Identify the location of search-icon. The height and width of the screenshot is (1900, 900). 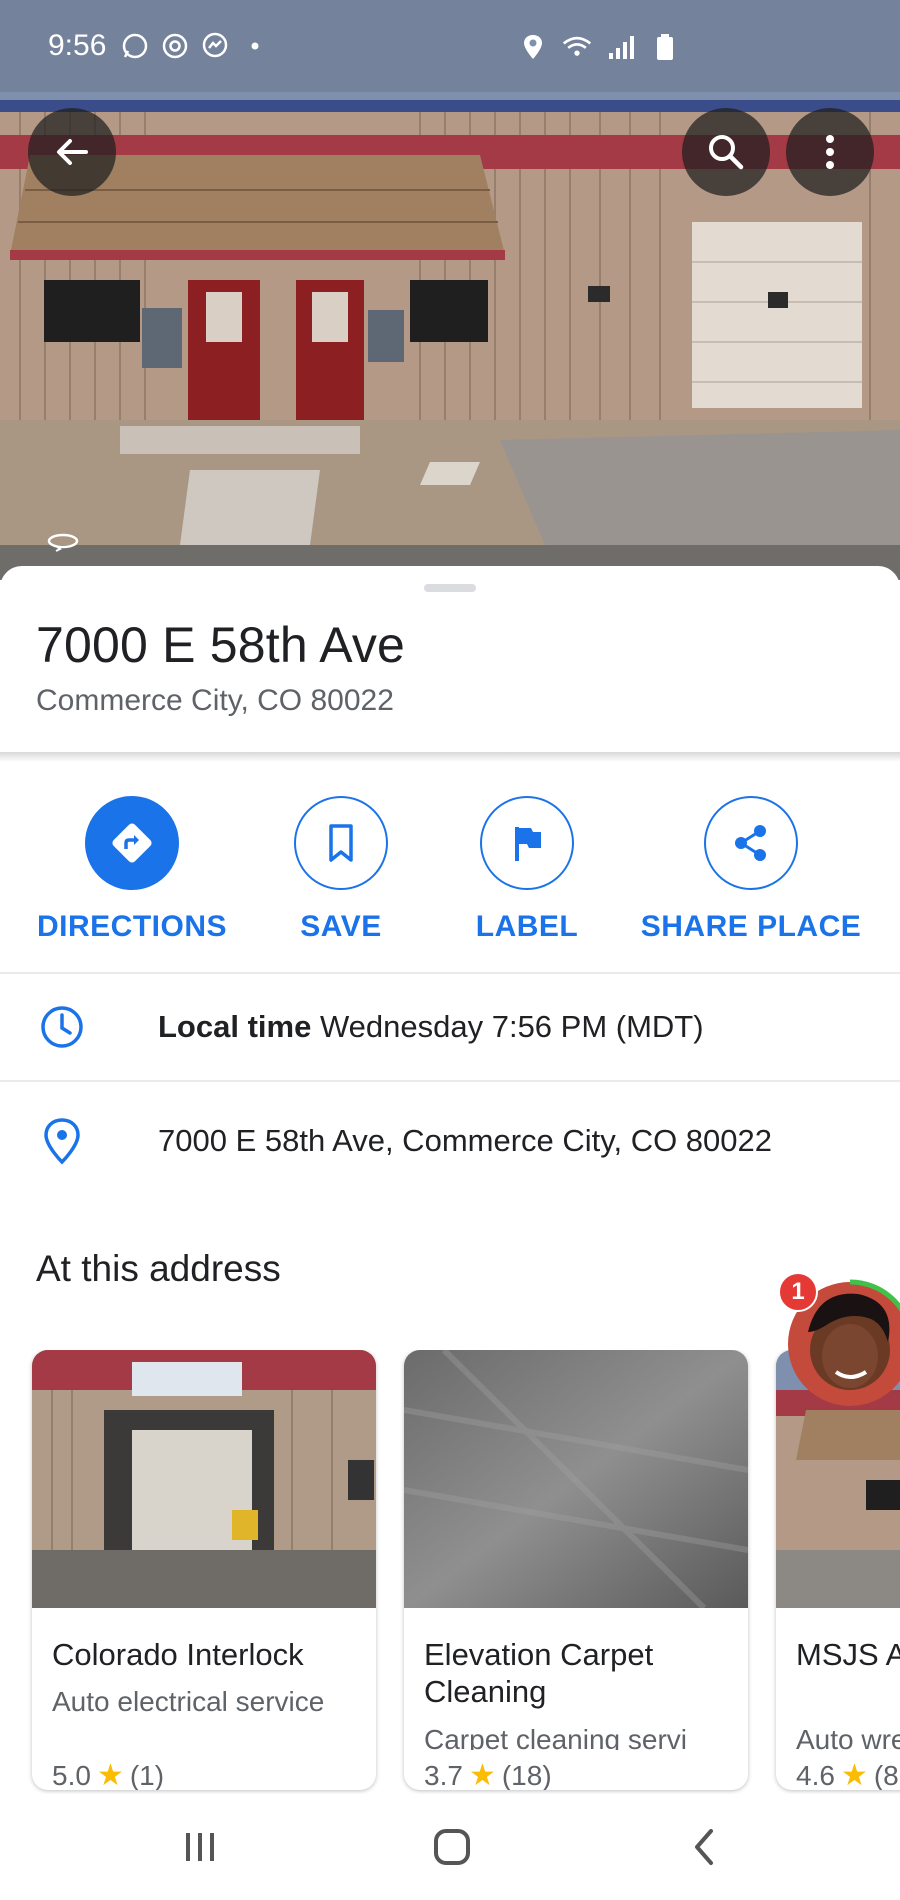
(726, 152).